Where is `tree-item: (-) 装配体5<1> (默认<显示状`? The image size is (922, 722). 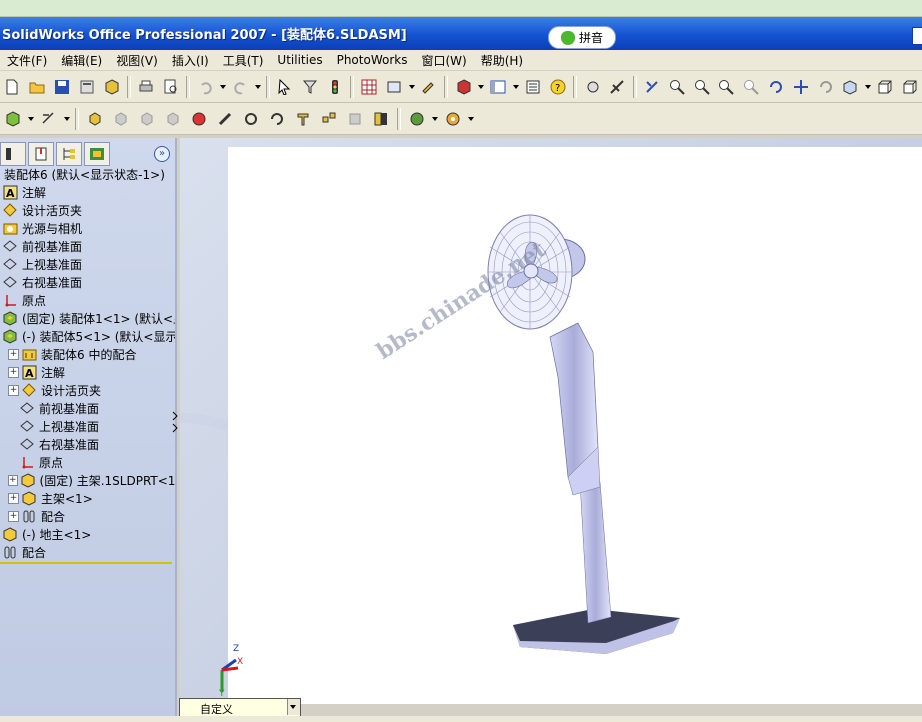 tree-item: (-) 装配体5<1> (默认<显示状 is located at coordinates (87, 336).